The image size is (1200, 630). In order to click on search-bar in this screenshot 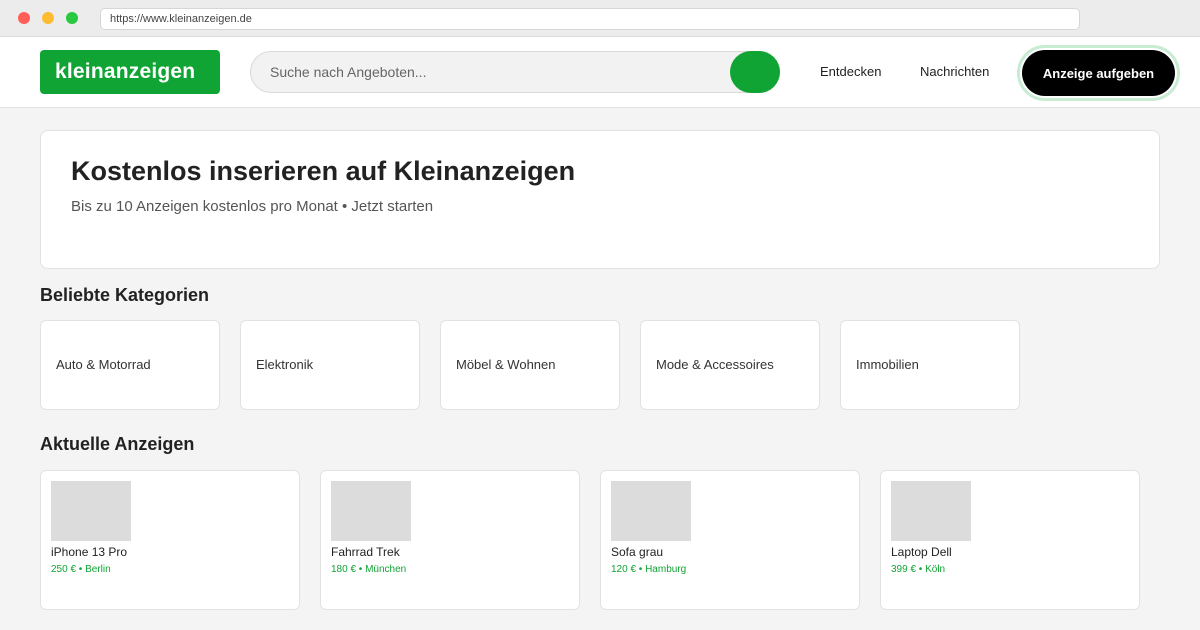, I will do `click(515, 72)`.